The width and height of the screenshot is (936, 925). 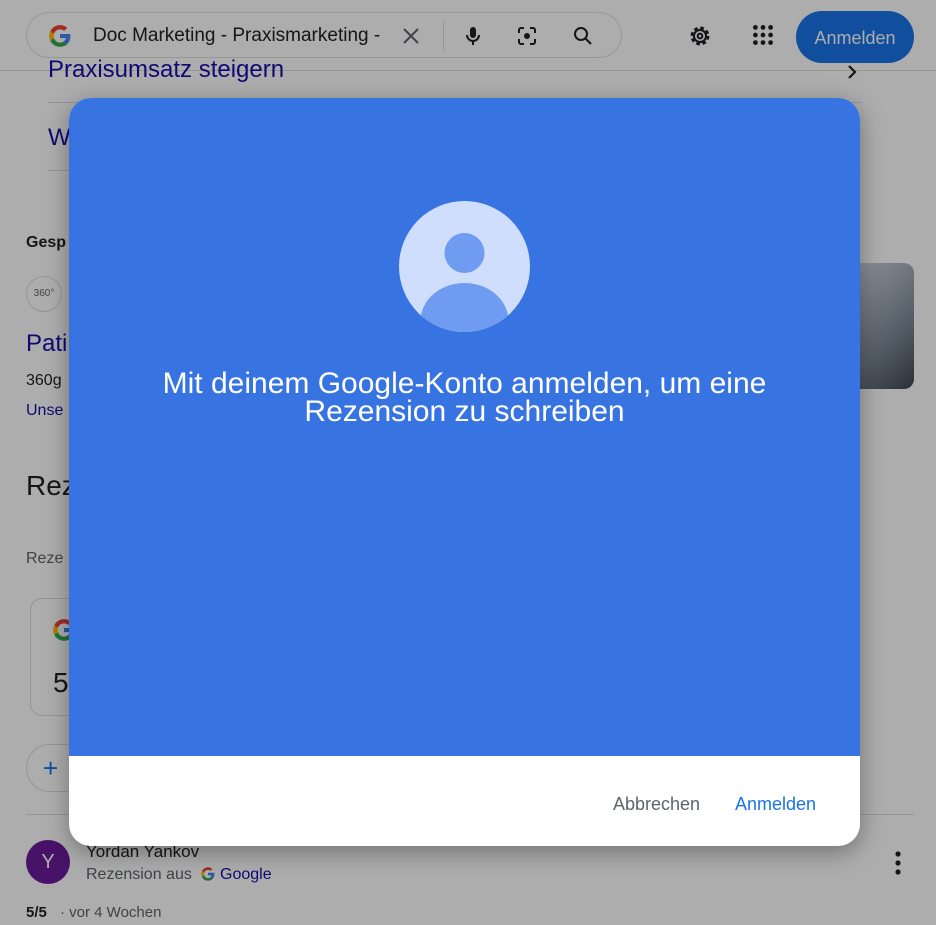 What do you see at coordinates (656, 804) in the screenshot?
I see `cancel-button: Abbrechen` at bounding box center [656, 804].